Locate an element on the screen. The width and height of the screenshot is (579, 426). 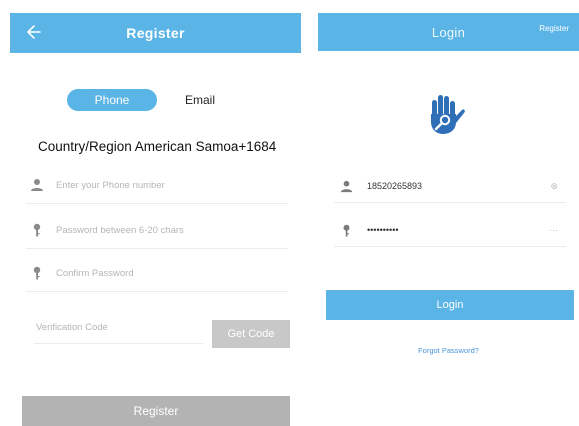
phone-input is located at coordinates (166, 185).